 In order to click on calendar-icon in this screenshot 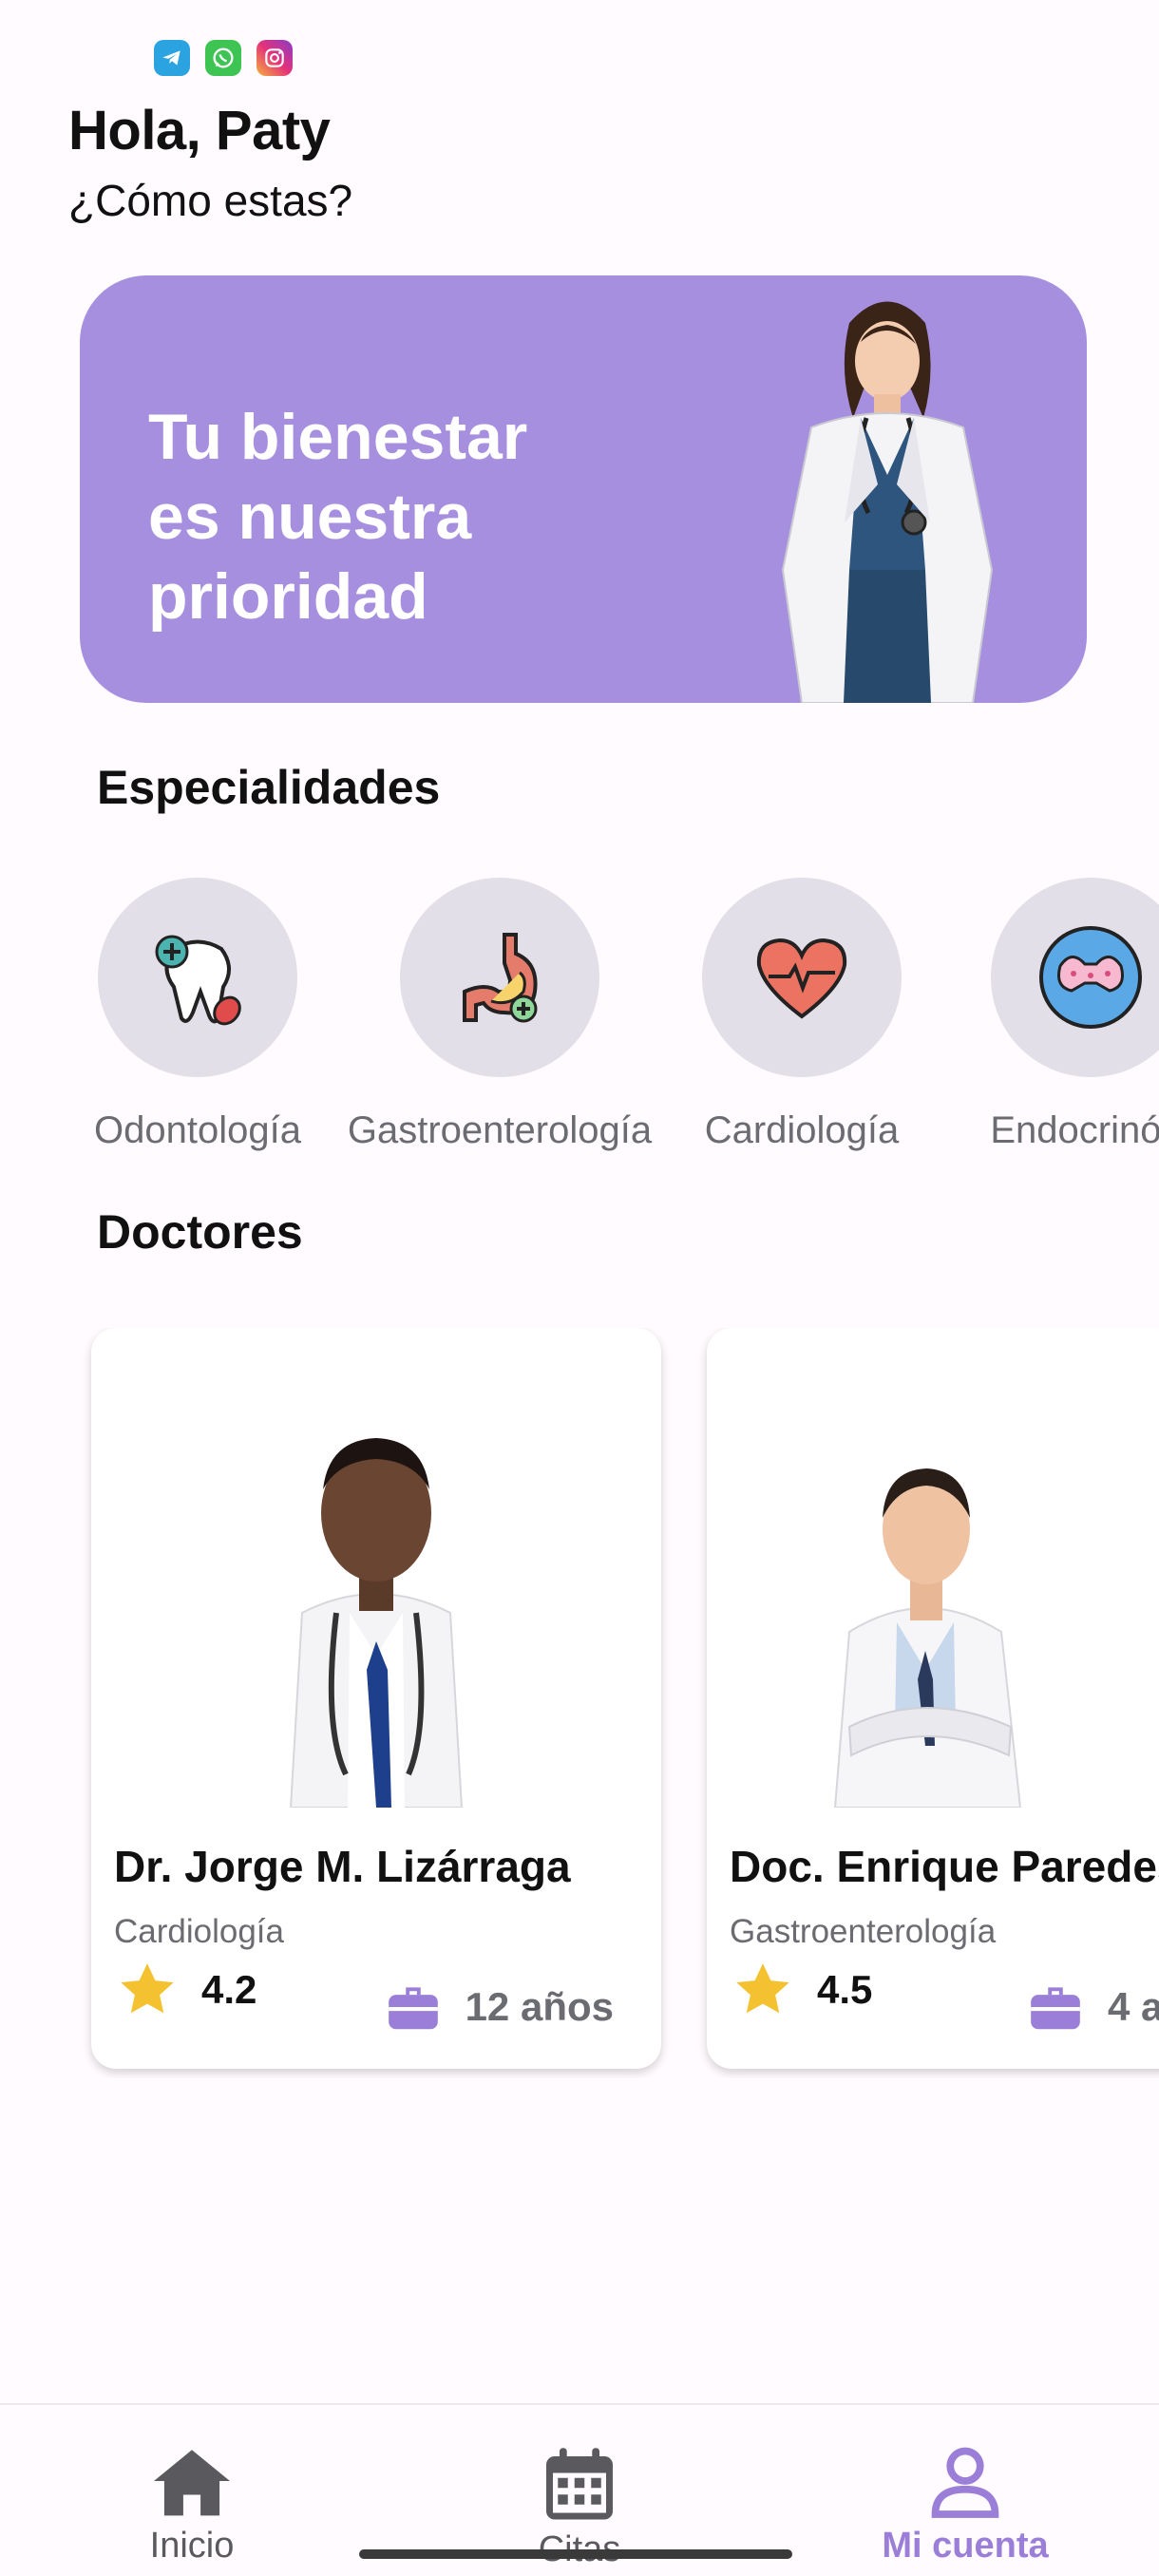, I will do `click(579, 2484)`.